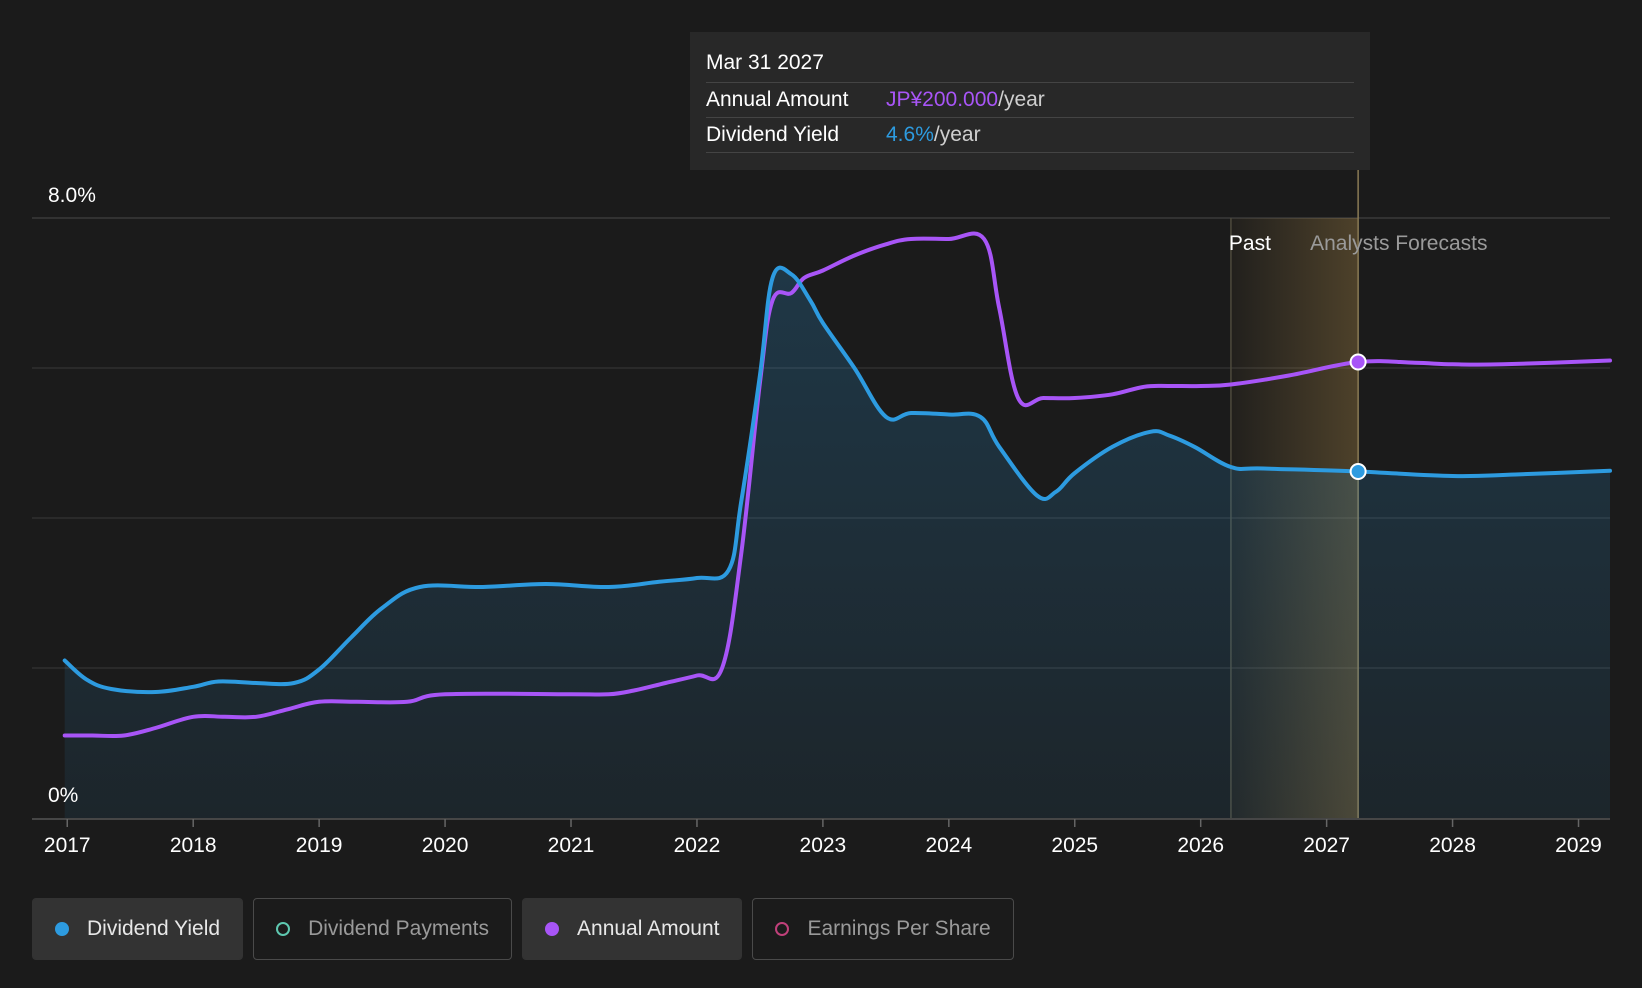 This screenshot has height=988, width=1642. Describe the element at coordinates (773, 134) in the screenshot. I see `tooltip-yield-label: Dividend Yield` at that location.